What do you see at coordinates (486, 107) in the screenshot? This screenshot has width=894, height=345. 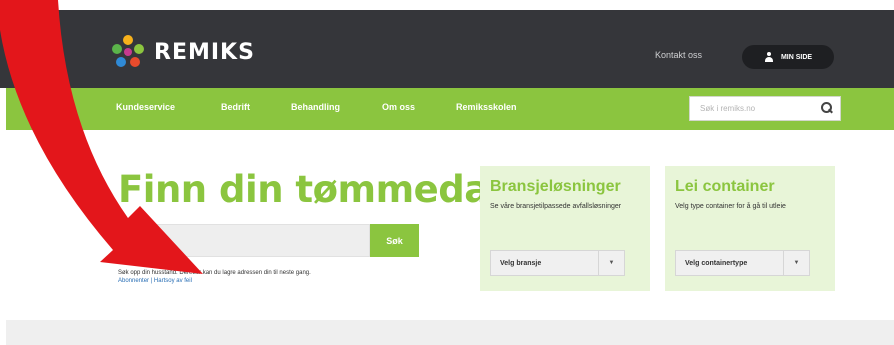 I see `nav-item-remiksskolen: Remiksskolen` at bounding box center [486, 107].